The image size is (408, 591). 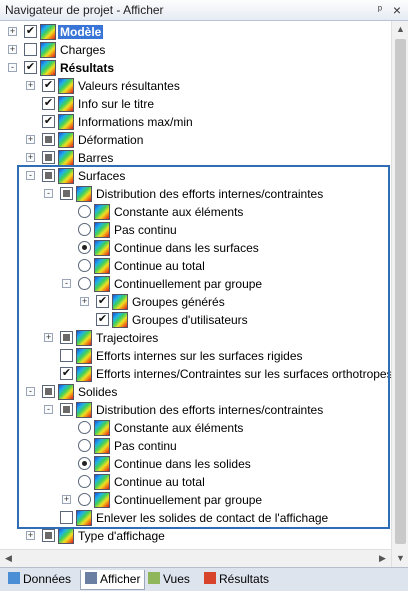 What do you see at coordinates (145, 230) in the screenshot?
I see `tree-item-label: Pas continu` at bounding box center [145, 230].